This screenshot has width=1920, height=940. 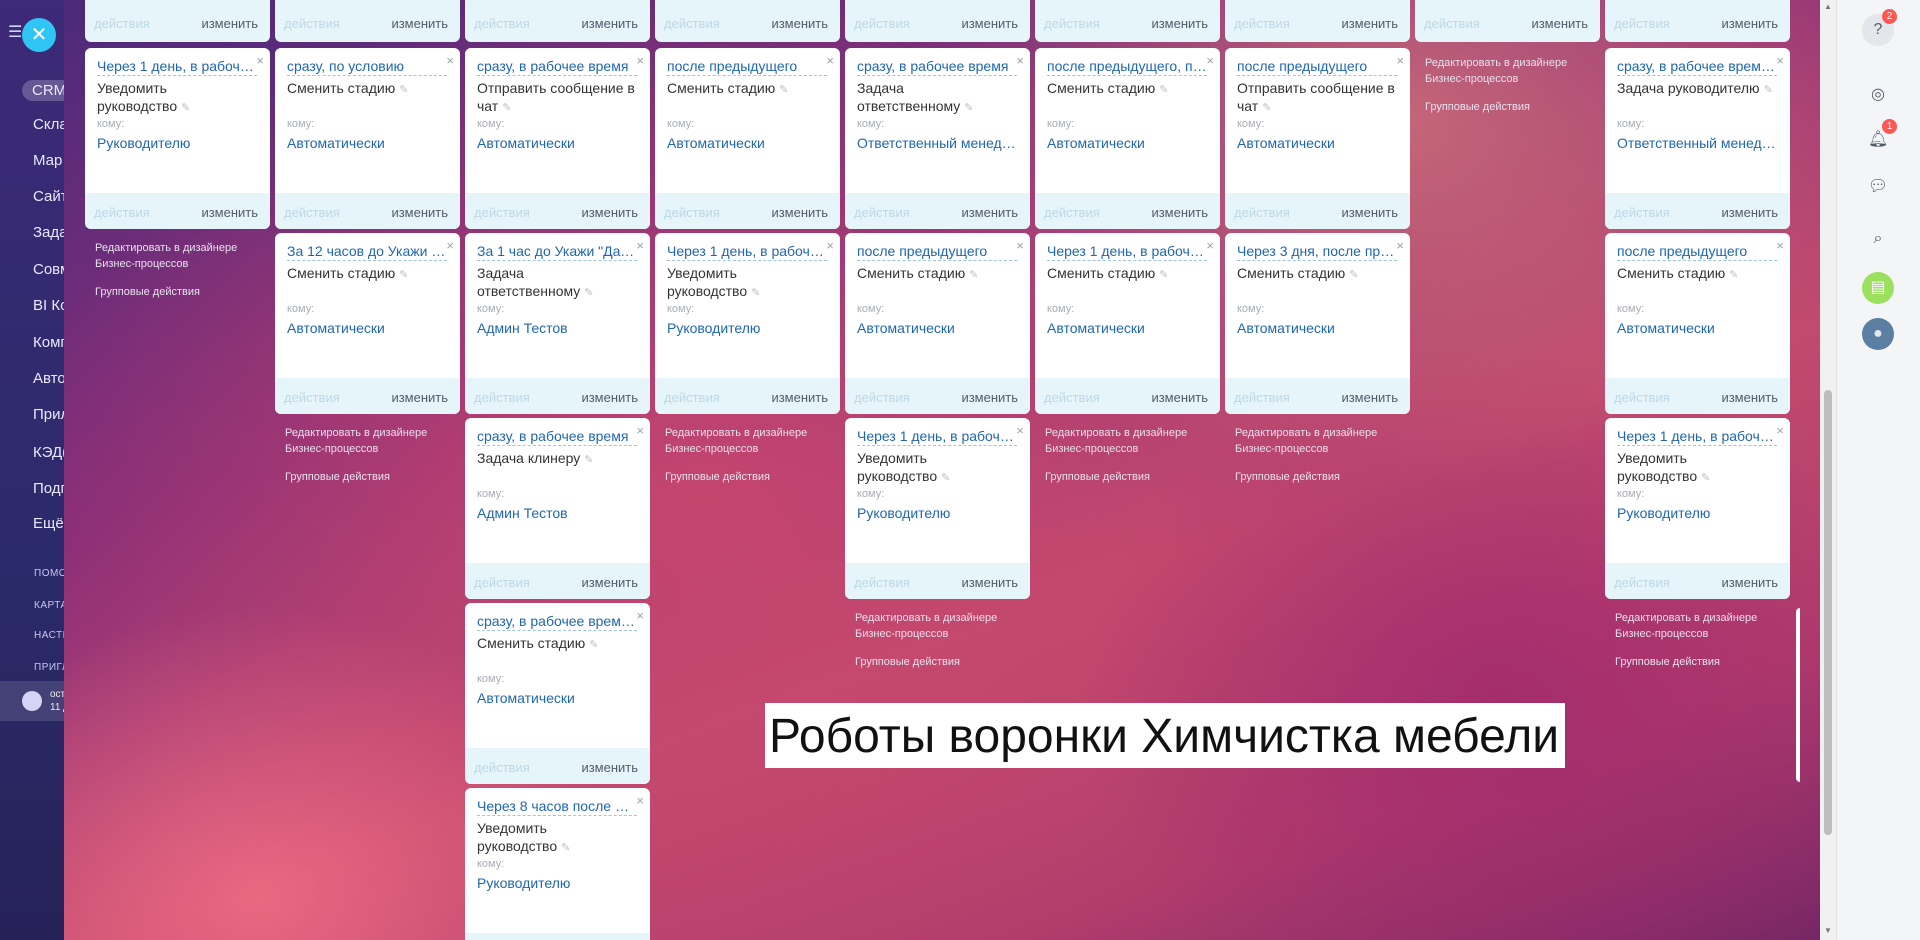 I want to click on robot-trigger-link: За 1 час до Укажи "Дата", so click(x=557, y=252).